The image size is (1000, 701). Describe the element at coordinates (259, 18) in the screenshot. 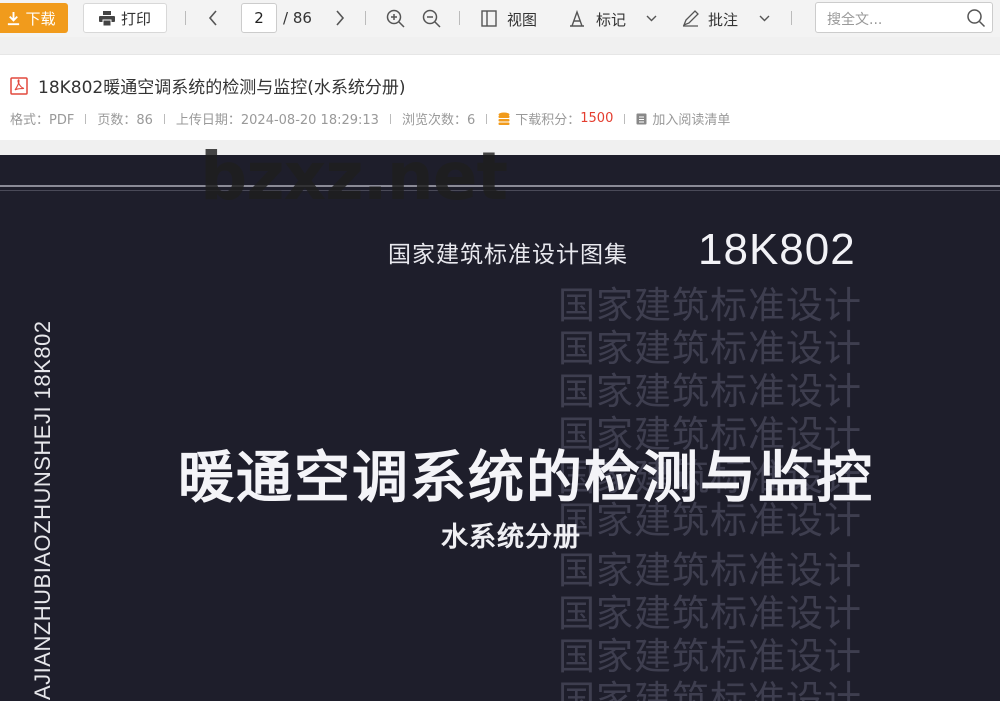

I see `page-number-input: 2` at that location.